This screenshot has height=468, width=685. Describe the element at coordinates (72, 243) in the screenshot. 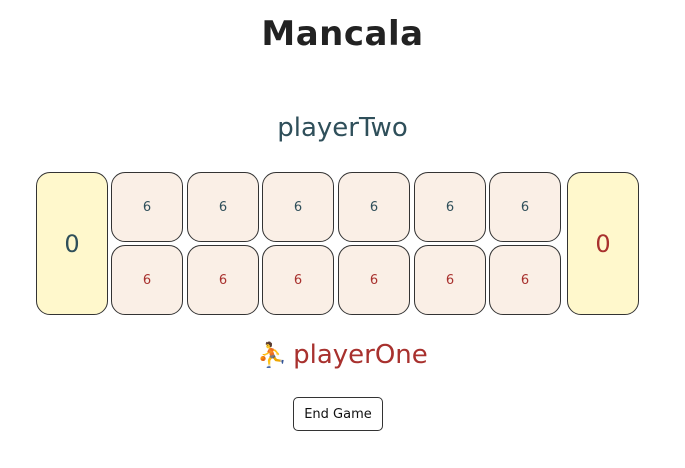

I see `player-two-store: 0` at that location.